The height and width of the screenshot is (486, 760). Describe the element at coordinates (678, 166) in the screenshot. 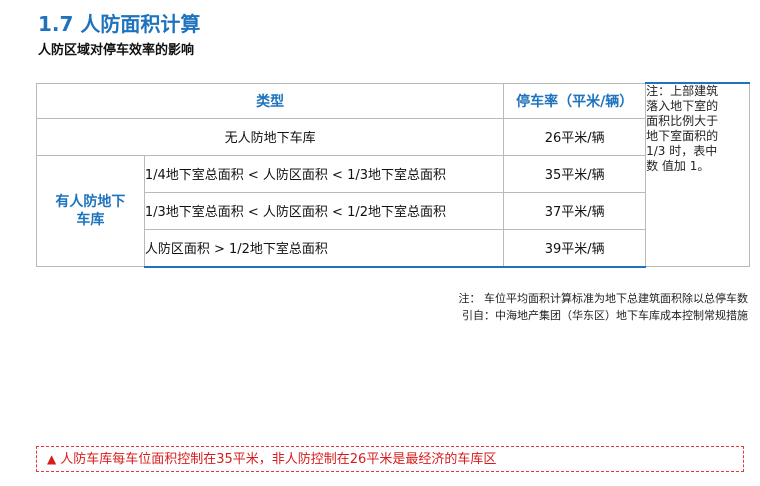

I see `note-line: 数 值加 1。` at that location.